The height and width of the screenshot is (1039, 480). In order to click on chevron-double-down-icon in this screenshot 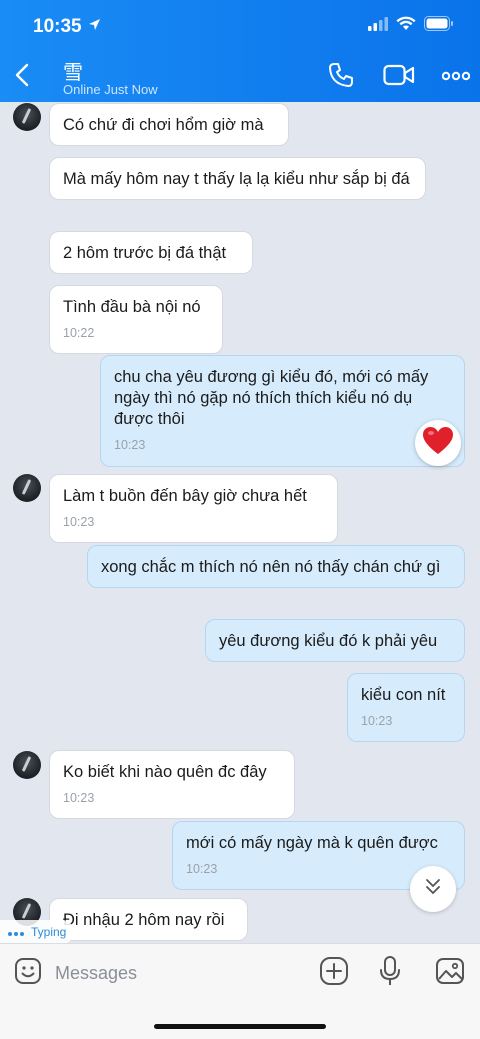, I will do `click(433, 889)`.